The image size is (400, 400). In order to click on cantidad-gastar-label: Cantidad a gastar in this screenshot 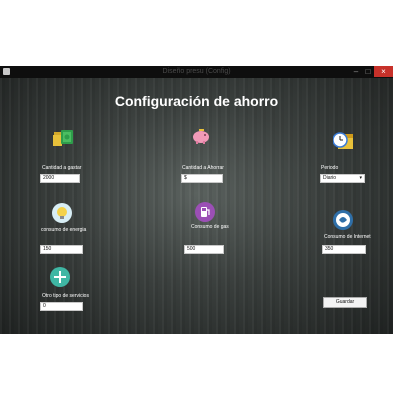, I will do `click(62, 168)`.